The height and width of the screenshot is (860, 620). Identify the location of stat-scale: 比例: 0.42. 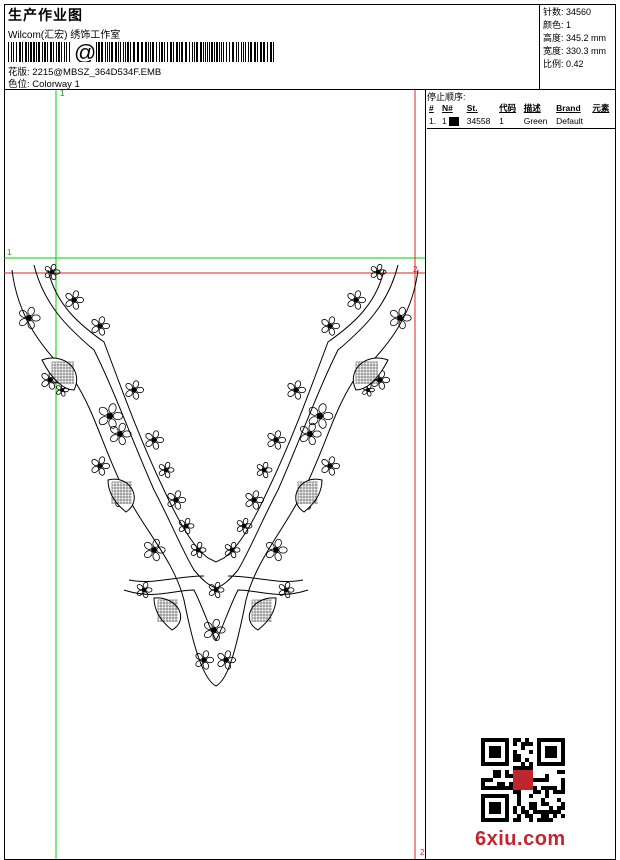
(563, 64).